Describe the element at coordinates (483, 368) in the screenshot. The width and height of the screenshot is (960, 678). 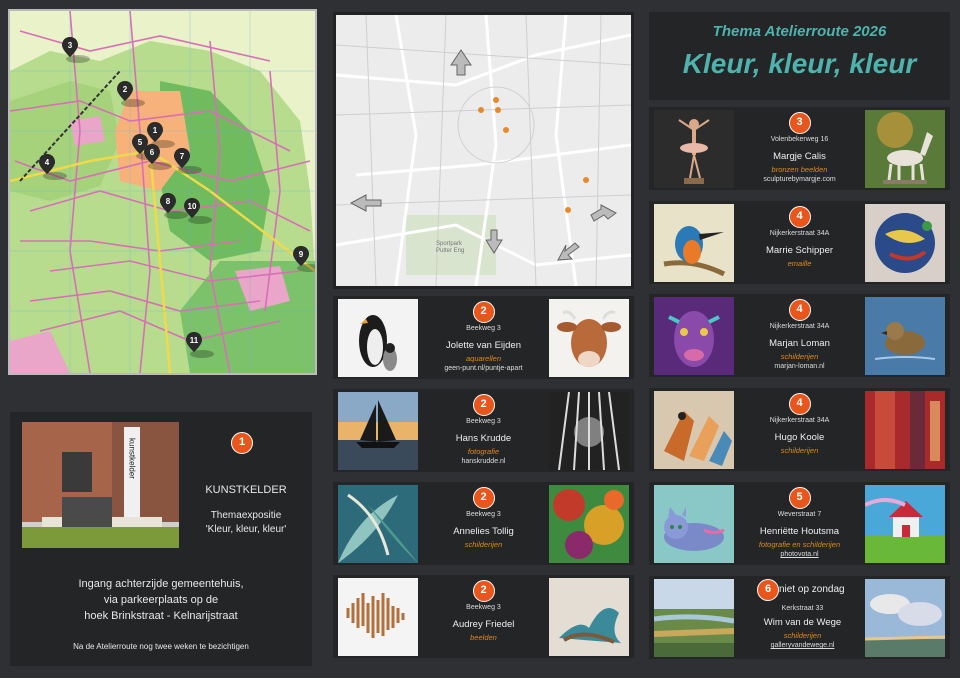
I see `artist-website: geen-punt.nl/puntje-apart` at that location.